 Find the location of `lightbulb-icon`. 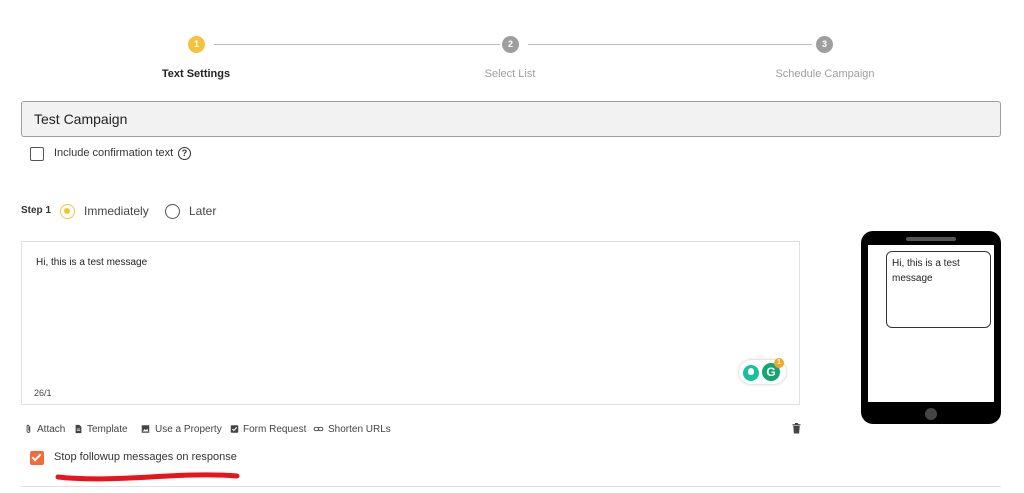

lightbulb-icon is located at coordinates (751, 373).